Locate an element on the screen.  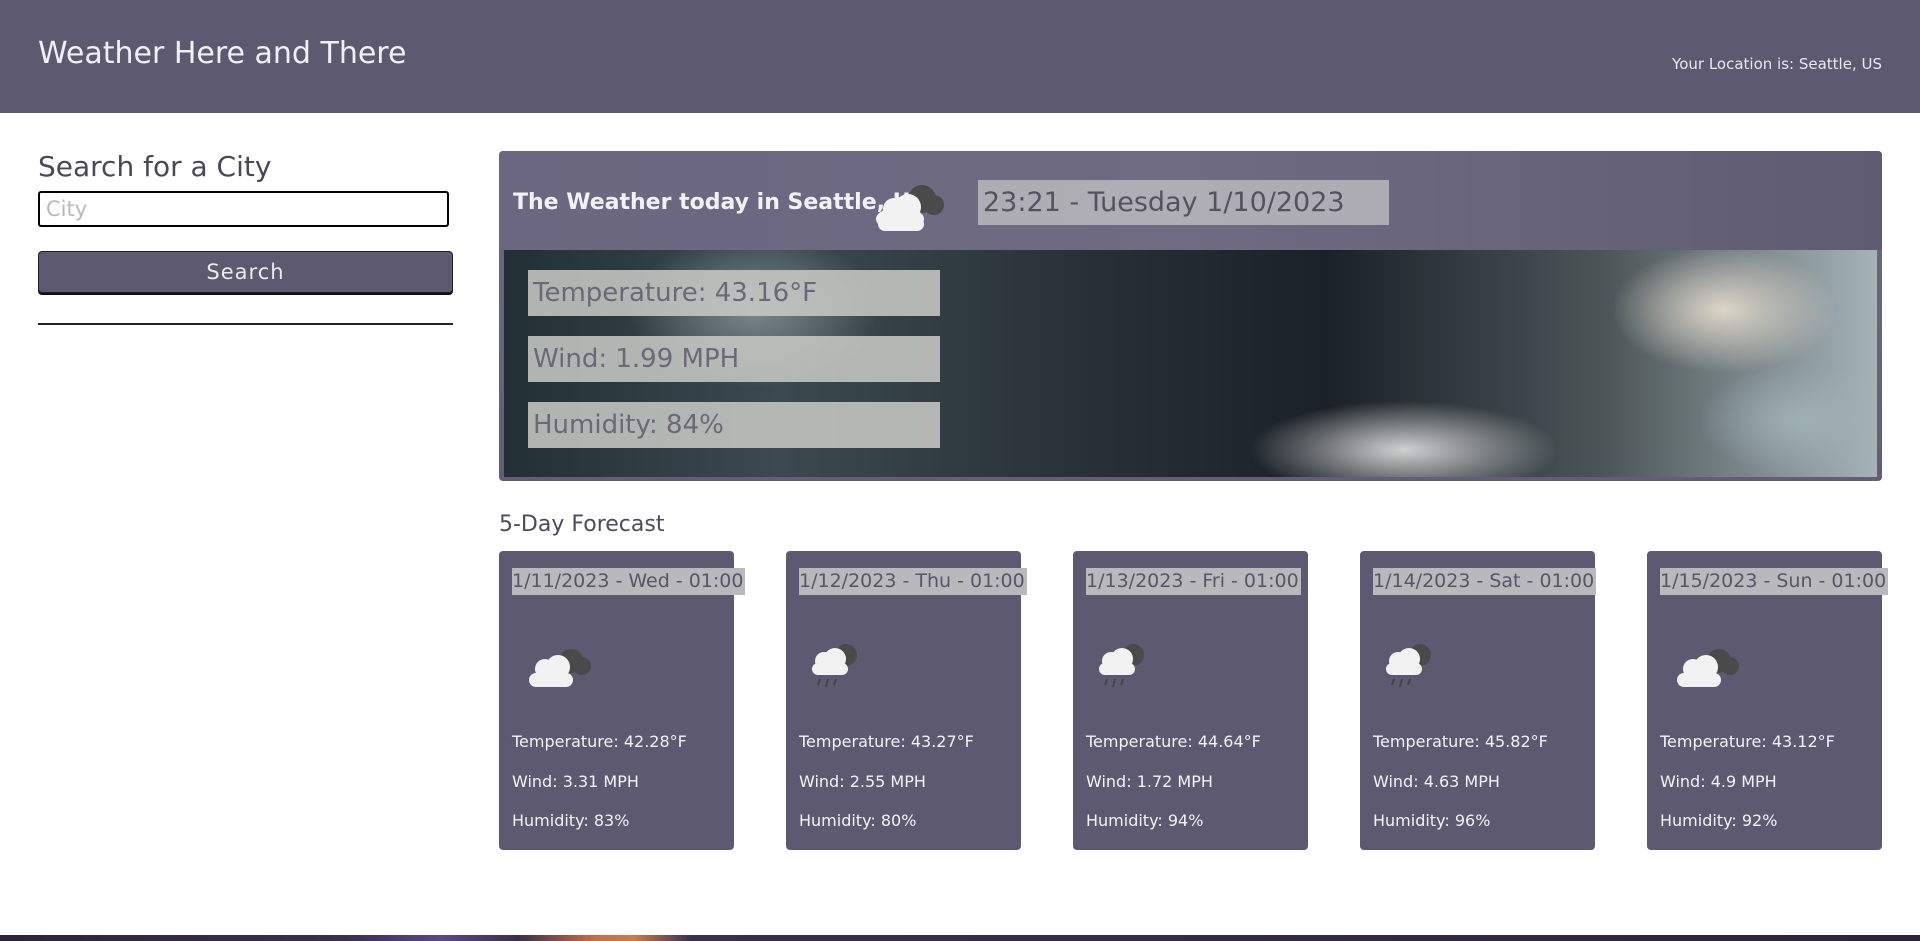
search-divider is located at coordinates (245, 324).